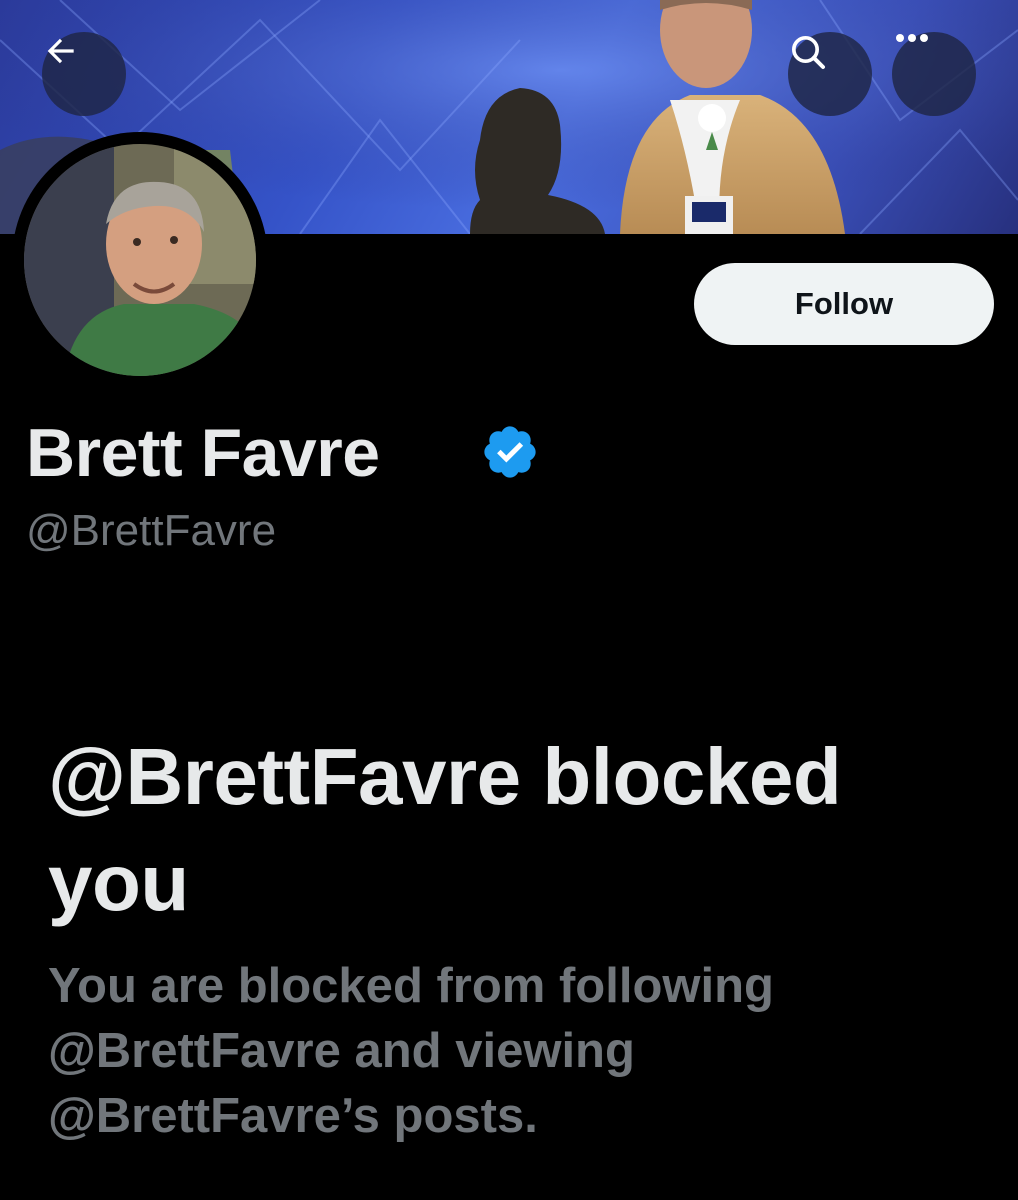 The height and width of the screenshot is (1200, 1018). I want to click on display-name: Brett Favre, so click(203, 453).